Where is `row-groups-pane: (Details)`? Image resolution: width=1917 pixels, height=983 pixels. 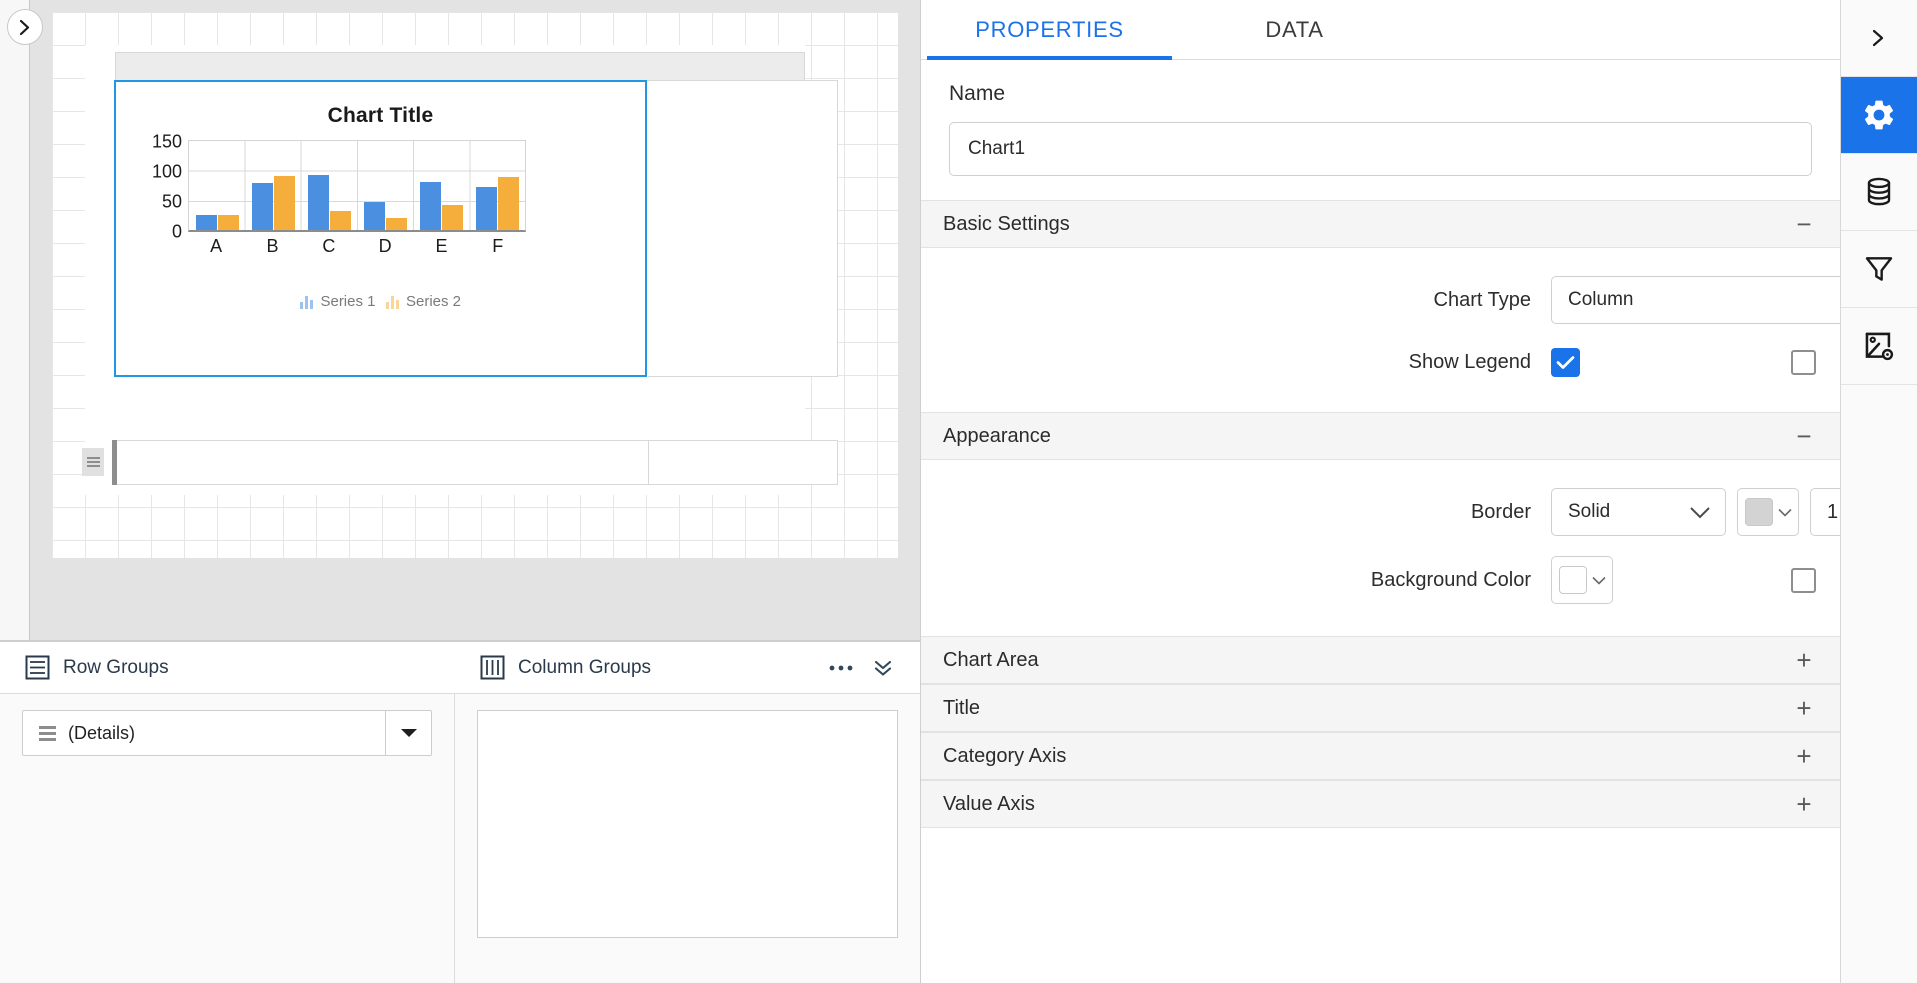
row-groups-pane: (Details) is located at coordinates (227, 838).